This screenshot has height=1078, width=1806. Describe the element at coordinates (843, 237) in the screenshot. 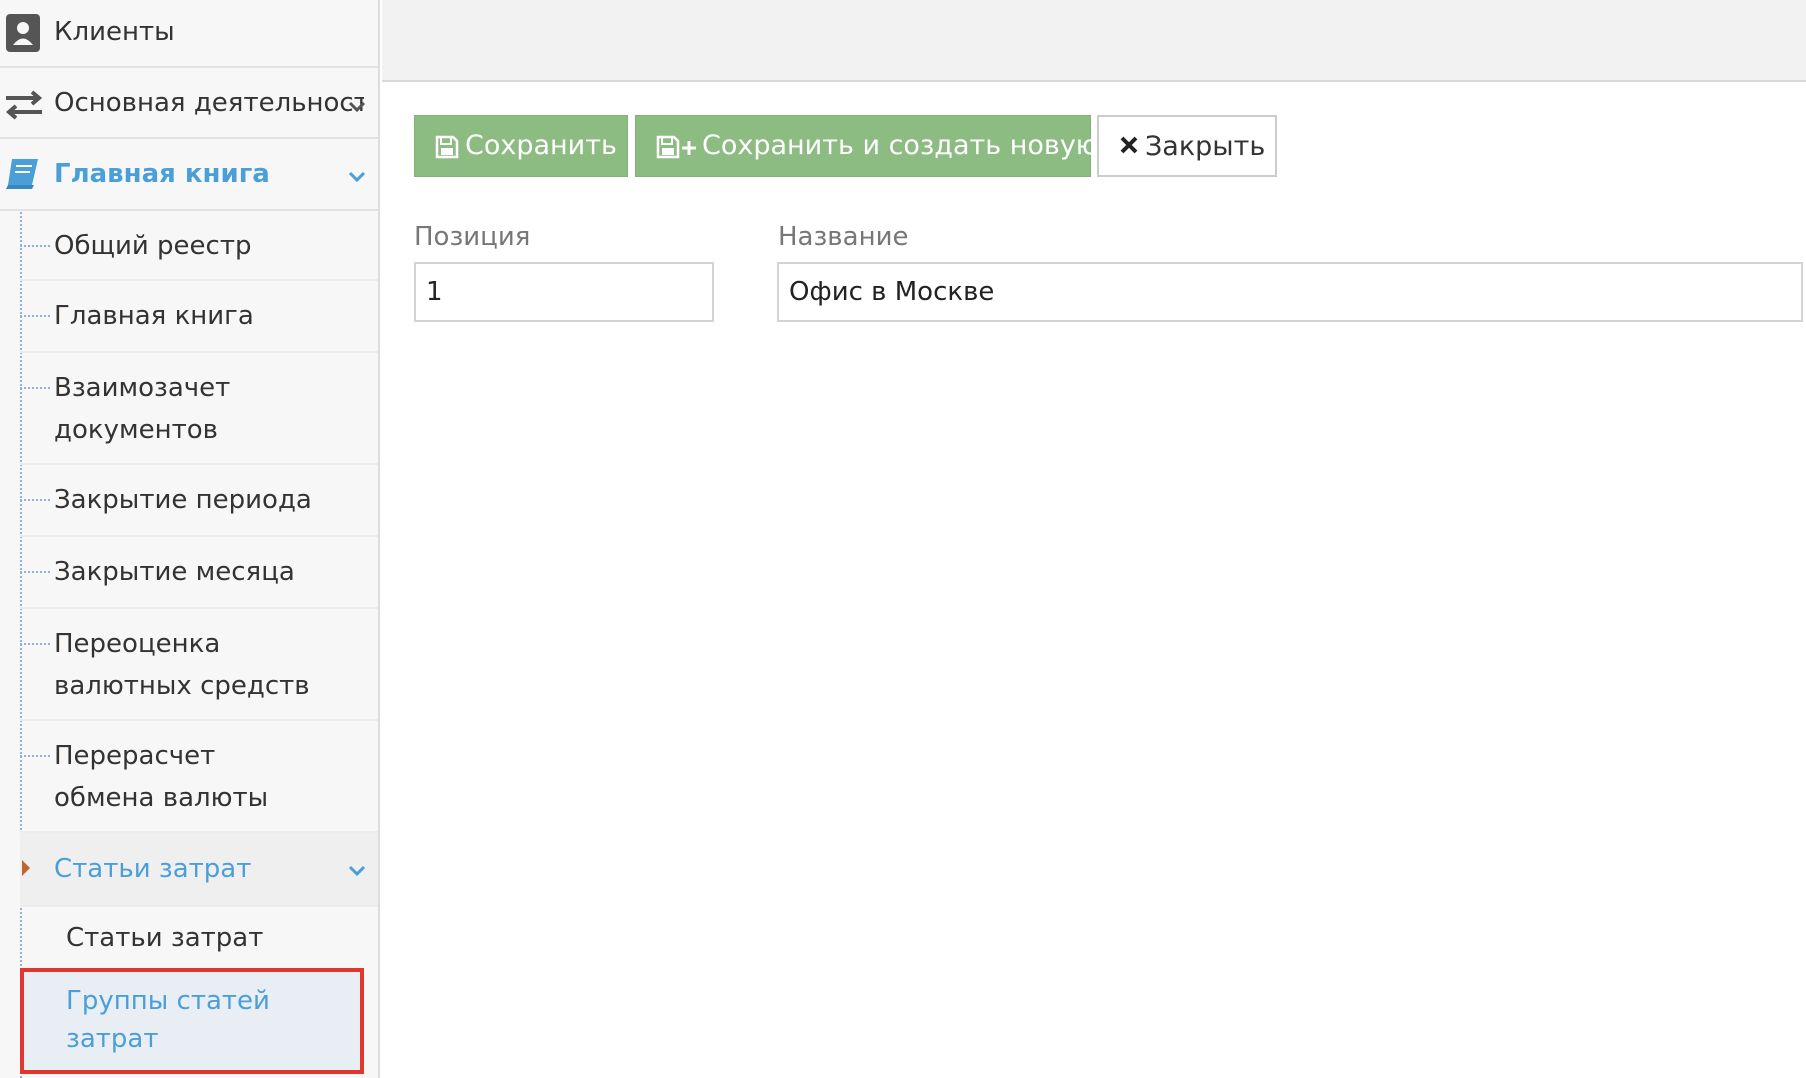

I see `name-label: Название` at that location.